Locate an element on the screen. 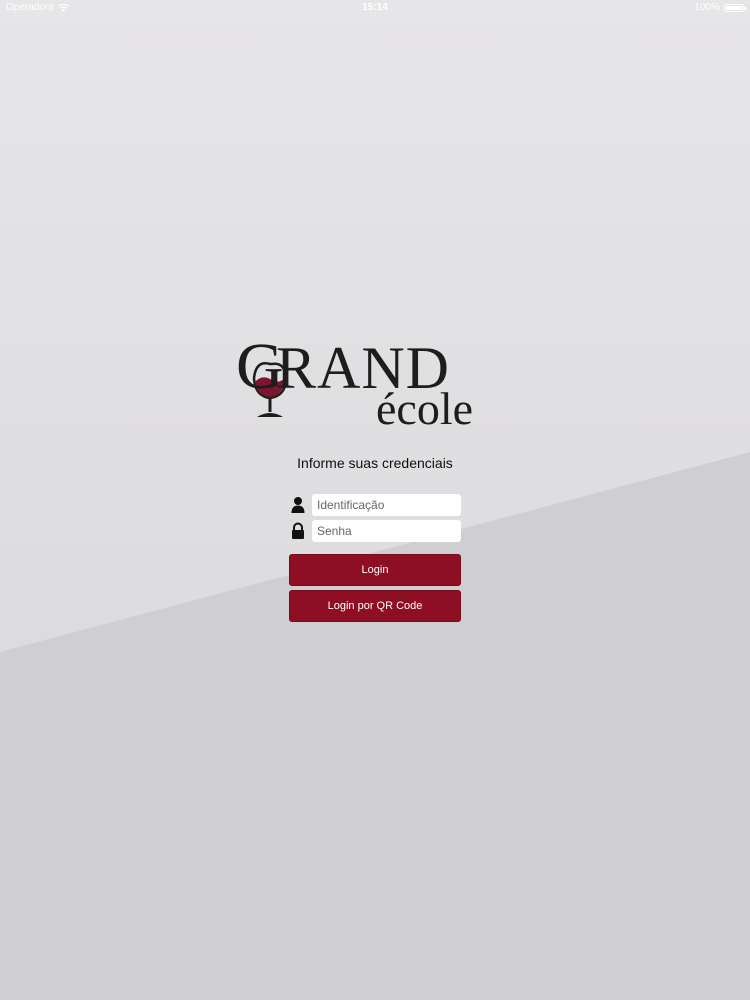 This screenshot has width=750, height=1000. identification-input is located at coordinates (386, 505).